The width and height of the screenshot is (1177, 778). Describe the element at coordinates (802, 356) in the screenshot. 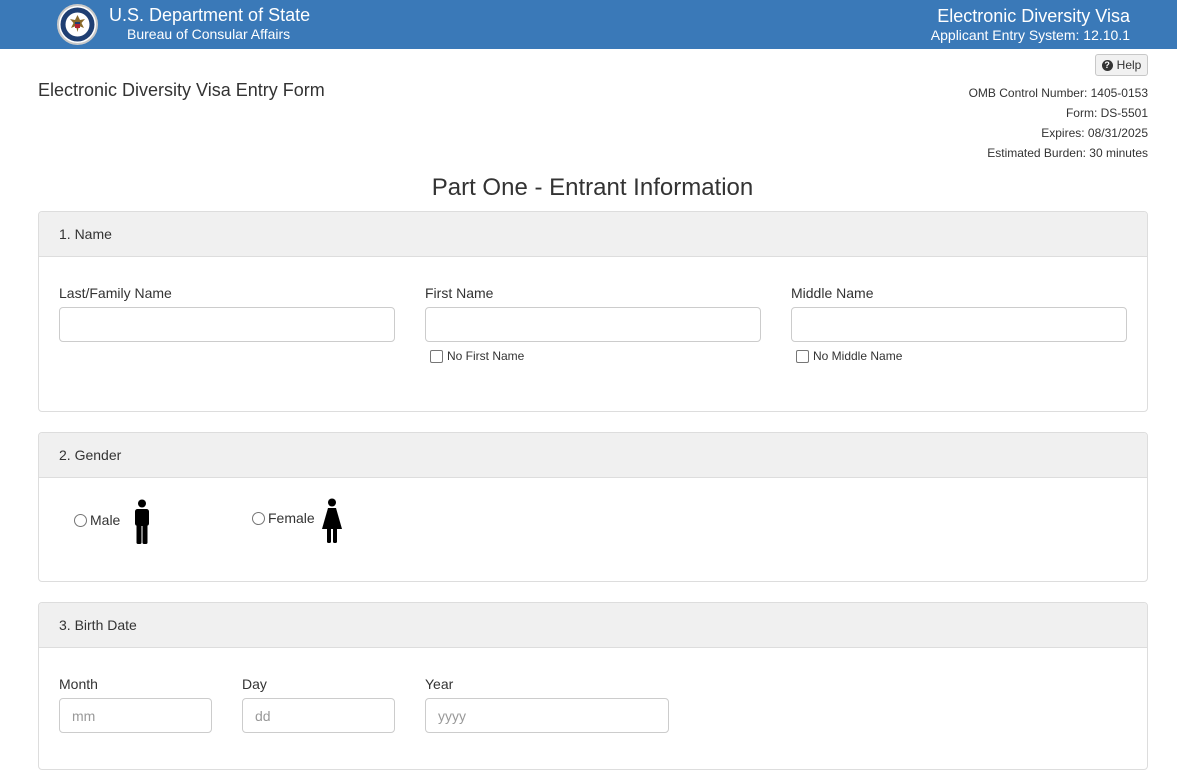

I see `no-middle-name-checkbox` at that location.